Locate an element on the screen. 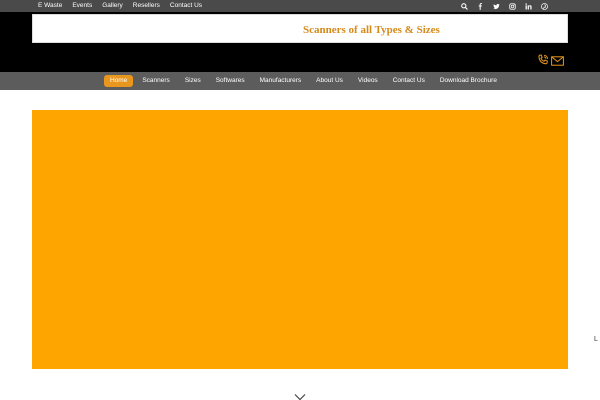 The image size is (600, 400). search-icon is located at coordinates (464, 6).